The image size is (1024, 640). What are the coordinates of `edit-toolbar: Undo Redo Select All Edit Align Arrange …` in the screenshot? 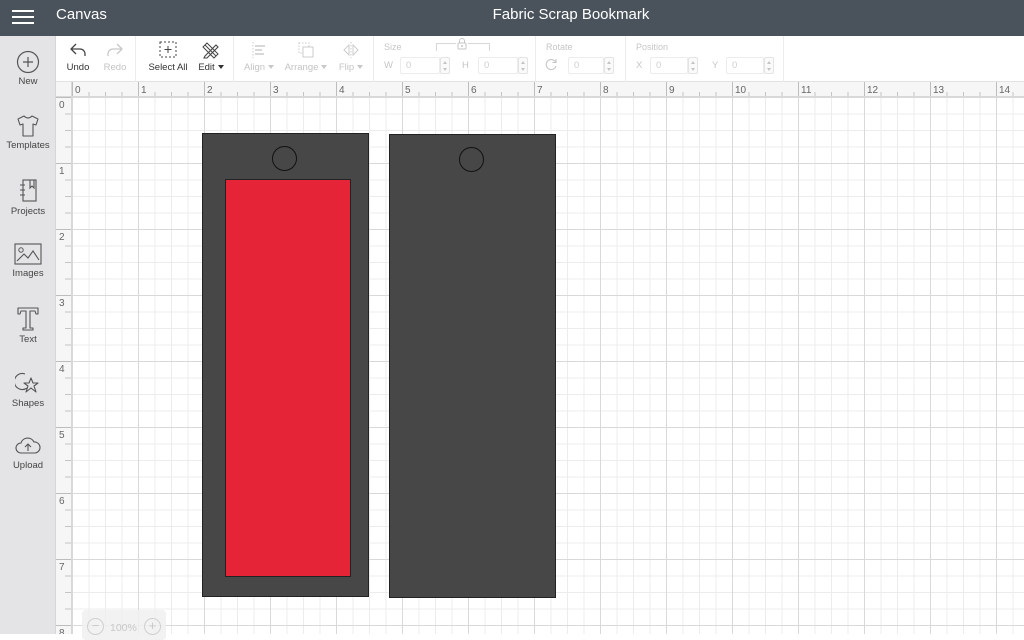 It's located at (540, 59).